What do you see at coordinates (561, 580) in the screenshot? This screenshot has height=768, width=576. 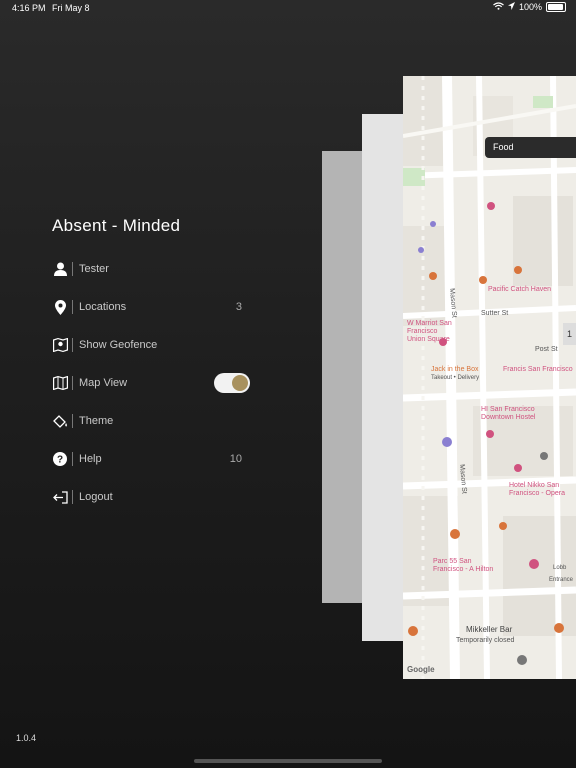 I see `map-label-entrance: Entrance` at bounding box center [561, 580].